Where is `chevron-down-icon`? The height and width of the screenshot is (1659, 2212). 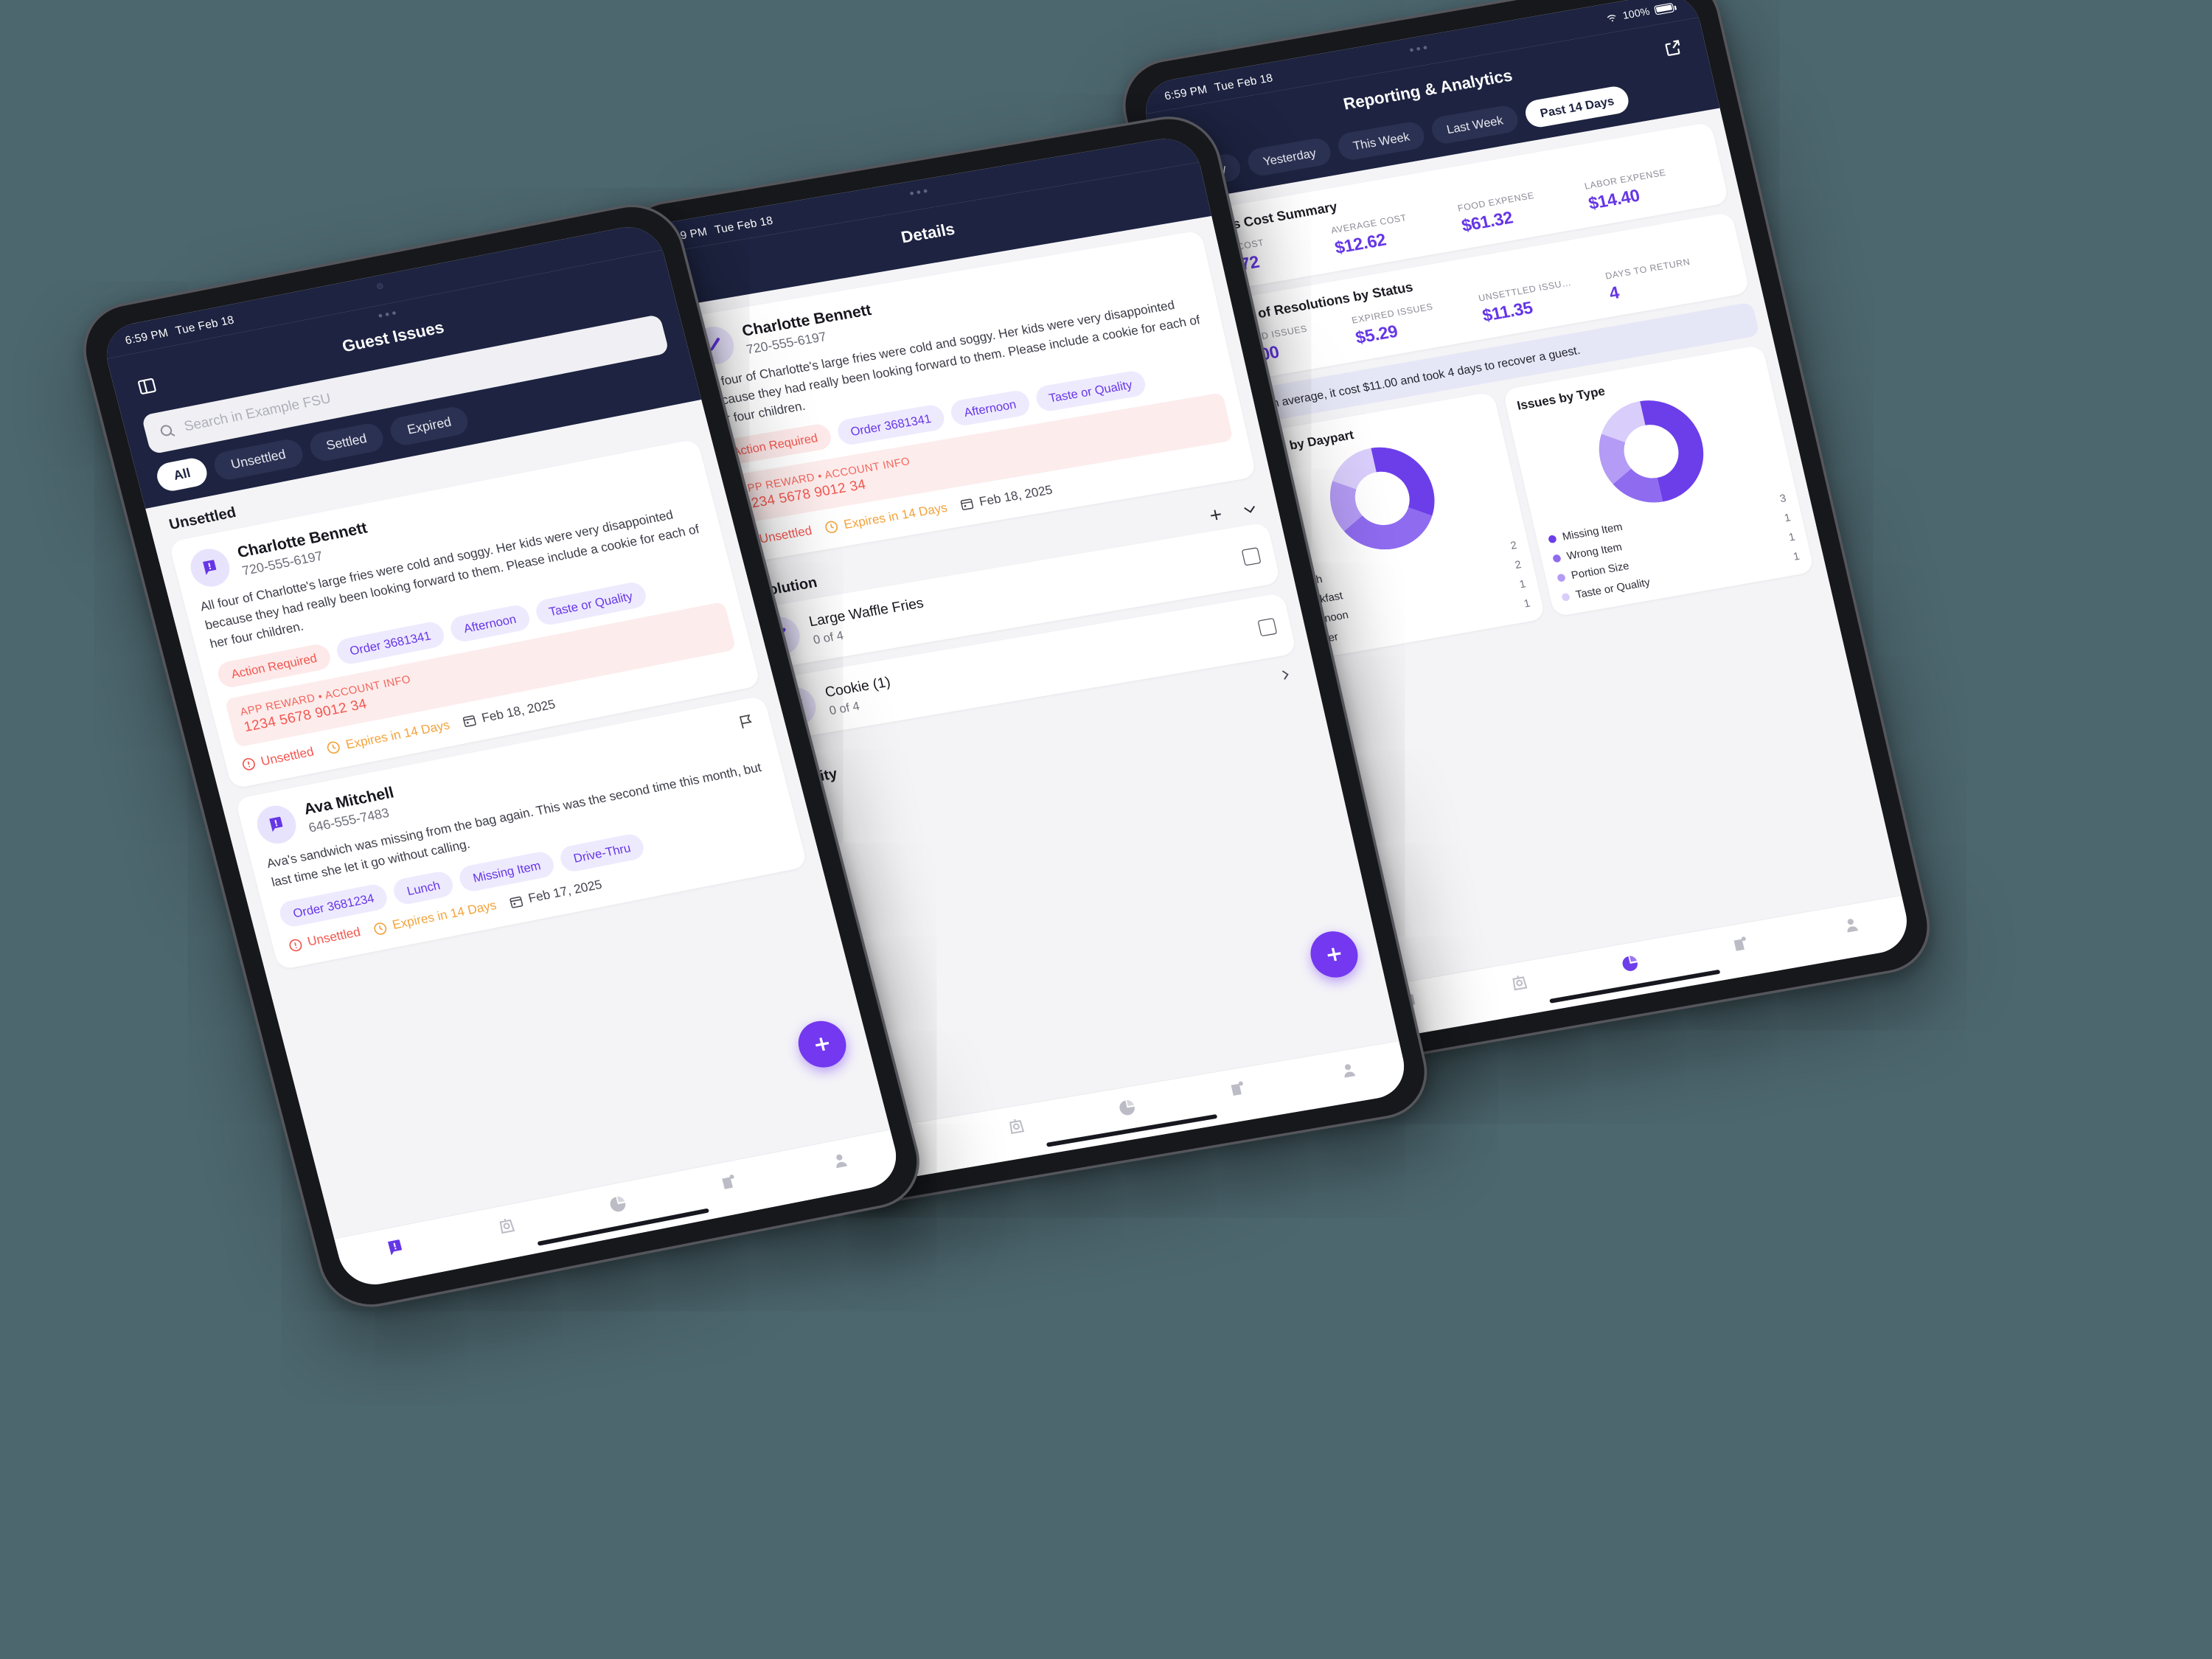 chevron-down-icon is located at coordinates (1249, 509).